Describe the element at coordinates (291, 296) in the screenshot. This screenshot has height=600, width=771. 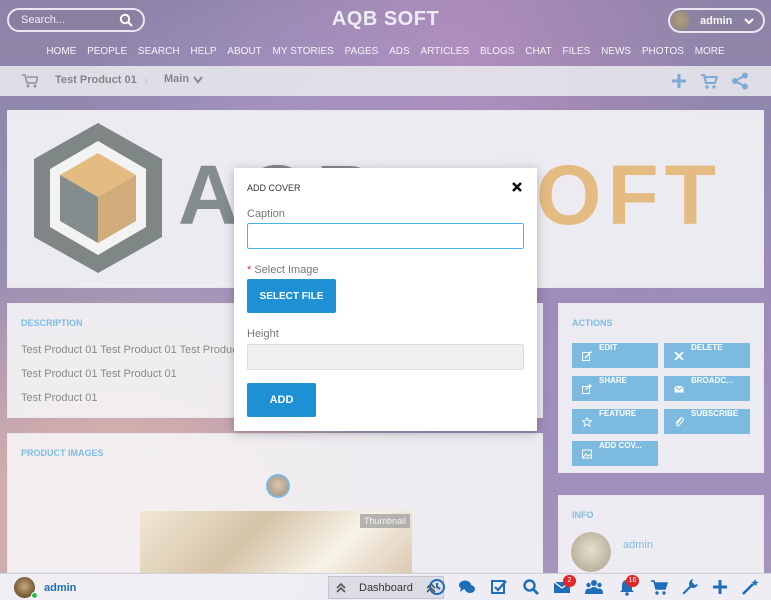
I see `select-file-button: SELECT FILE` at that location.